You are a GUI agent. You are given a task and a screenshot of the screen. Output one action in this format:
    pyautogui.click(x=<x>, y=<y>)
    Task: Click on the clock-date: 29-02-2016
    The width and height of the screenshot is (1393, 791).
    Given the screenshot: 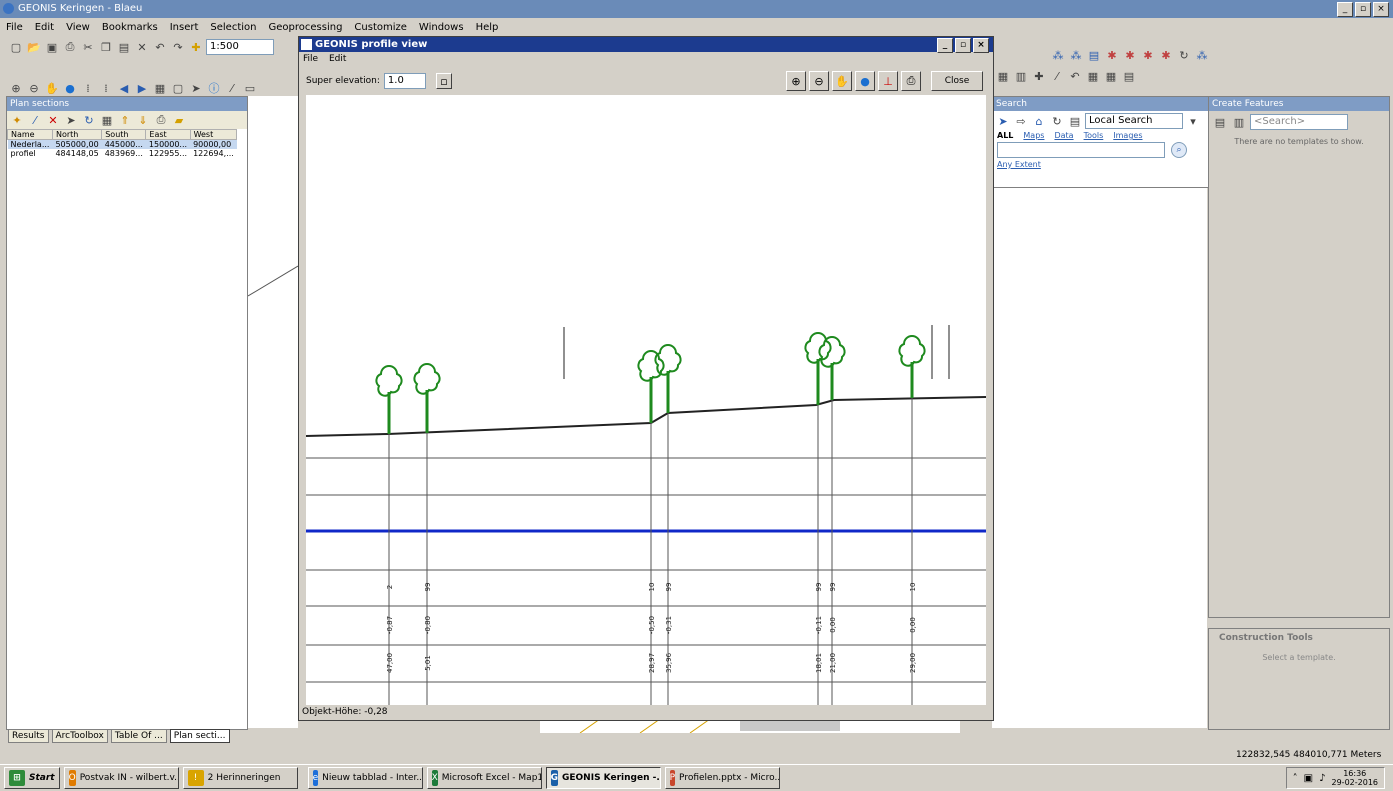 What is the action you would take?
    pyautogui.click(x=1355, y=782)
    